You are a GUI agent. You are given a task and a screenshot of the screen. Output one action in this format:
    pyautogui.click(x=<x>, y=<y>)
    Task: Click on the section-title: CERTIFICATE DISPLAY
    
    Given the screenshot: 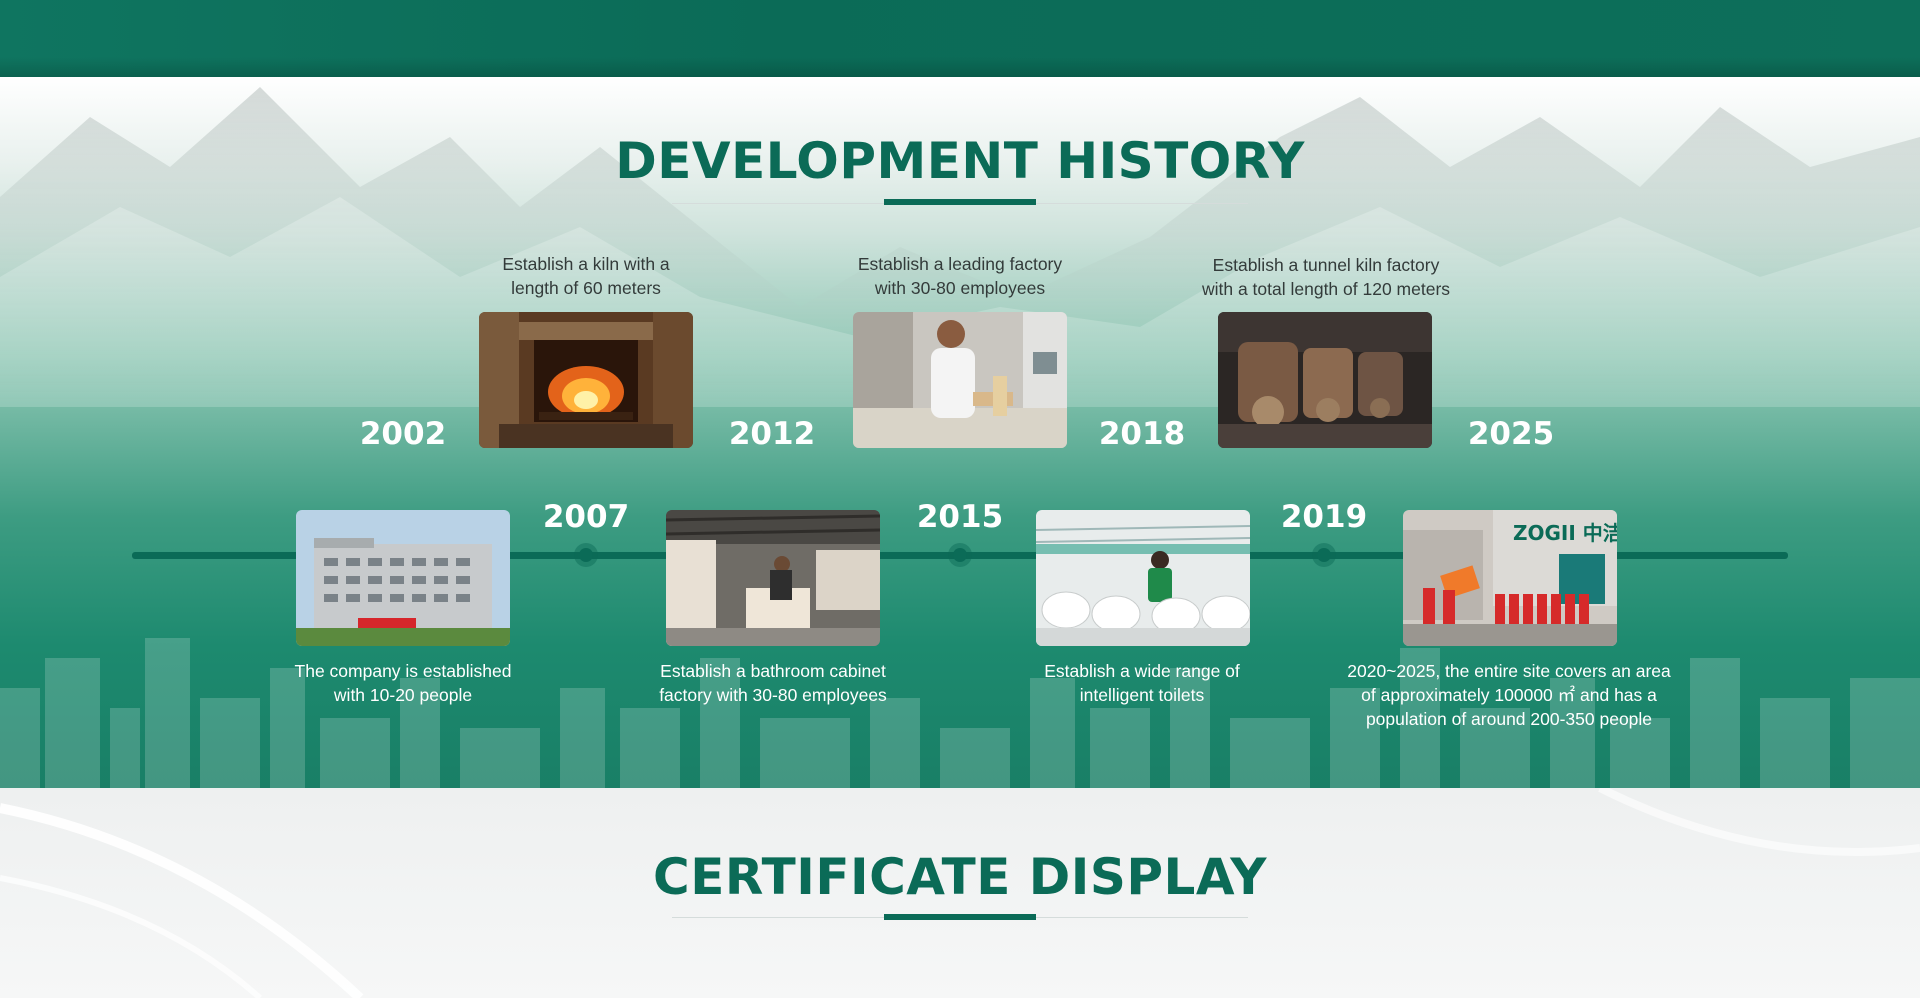 What is the action you would take?
    pyautogui.click(x=960, y=877)
    